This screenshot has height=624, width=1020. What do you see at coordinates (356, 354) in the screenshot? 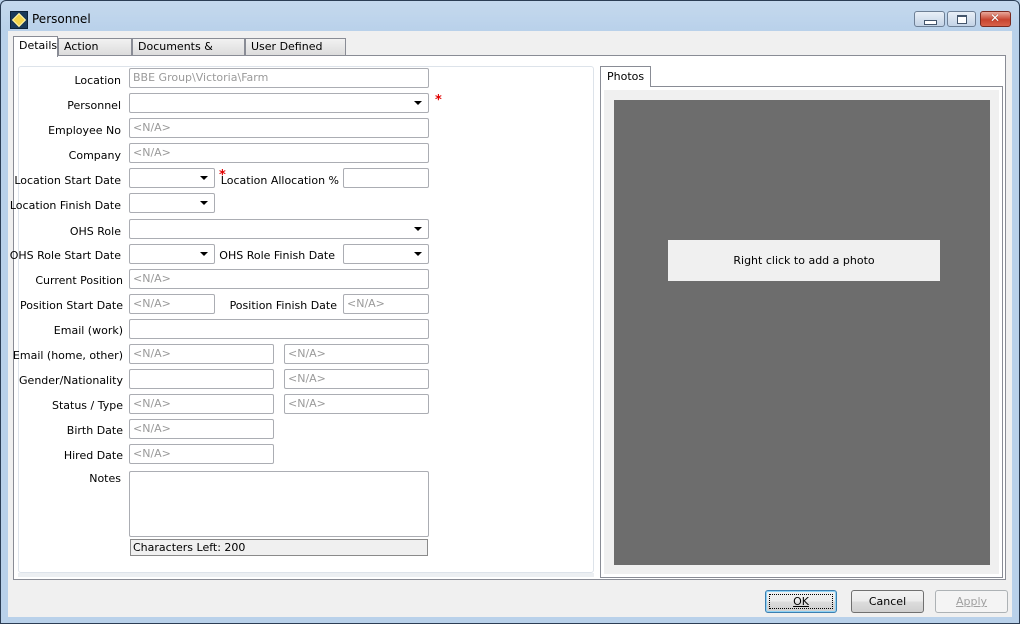
I see `email-other-field: <N/A>` at bounding box center [356, 354].